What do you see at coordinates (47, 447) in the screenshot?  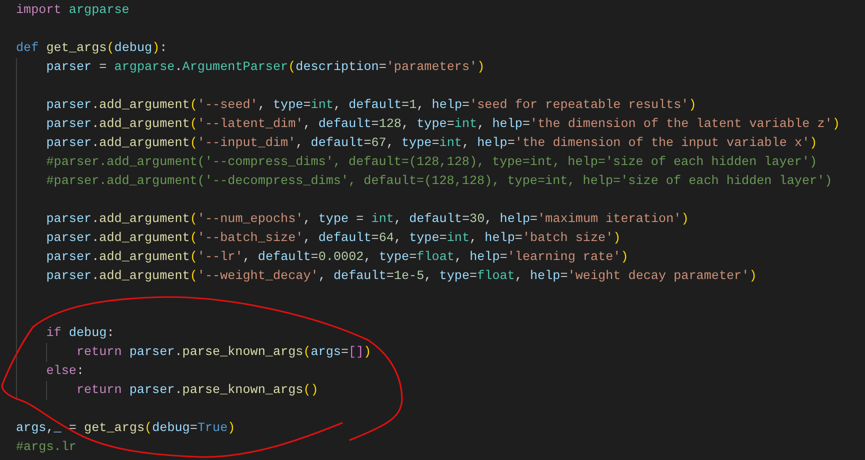 I see `code-line: #args.lr` at bounding box center [47, 447].